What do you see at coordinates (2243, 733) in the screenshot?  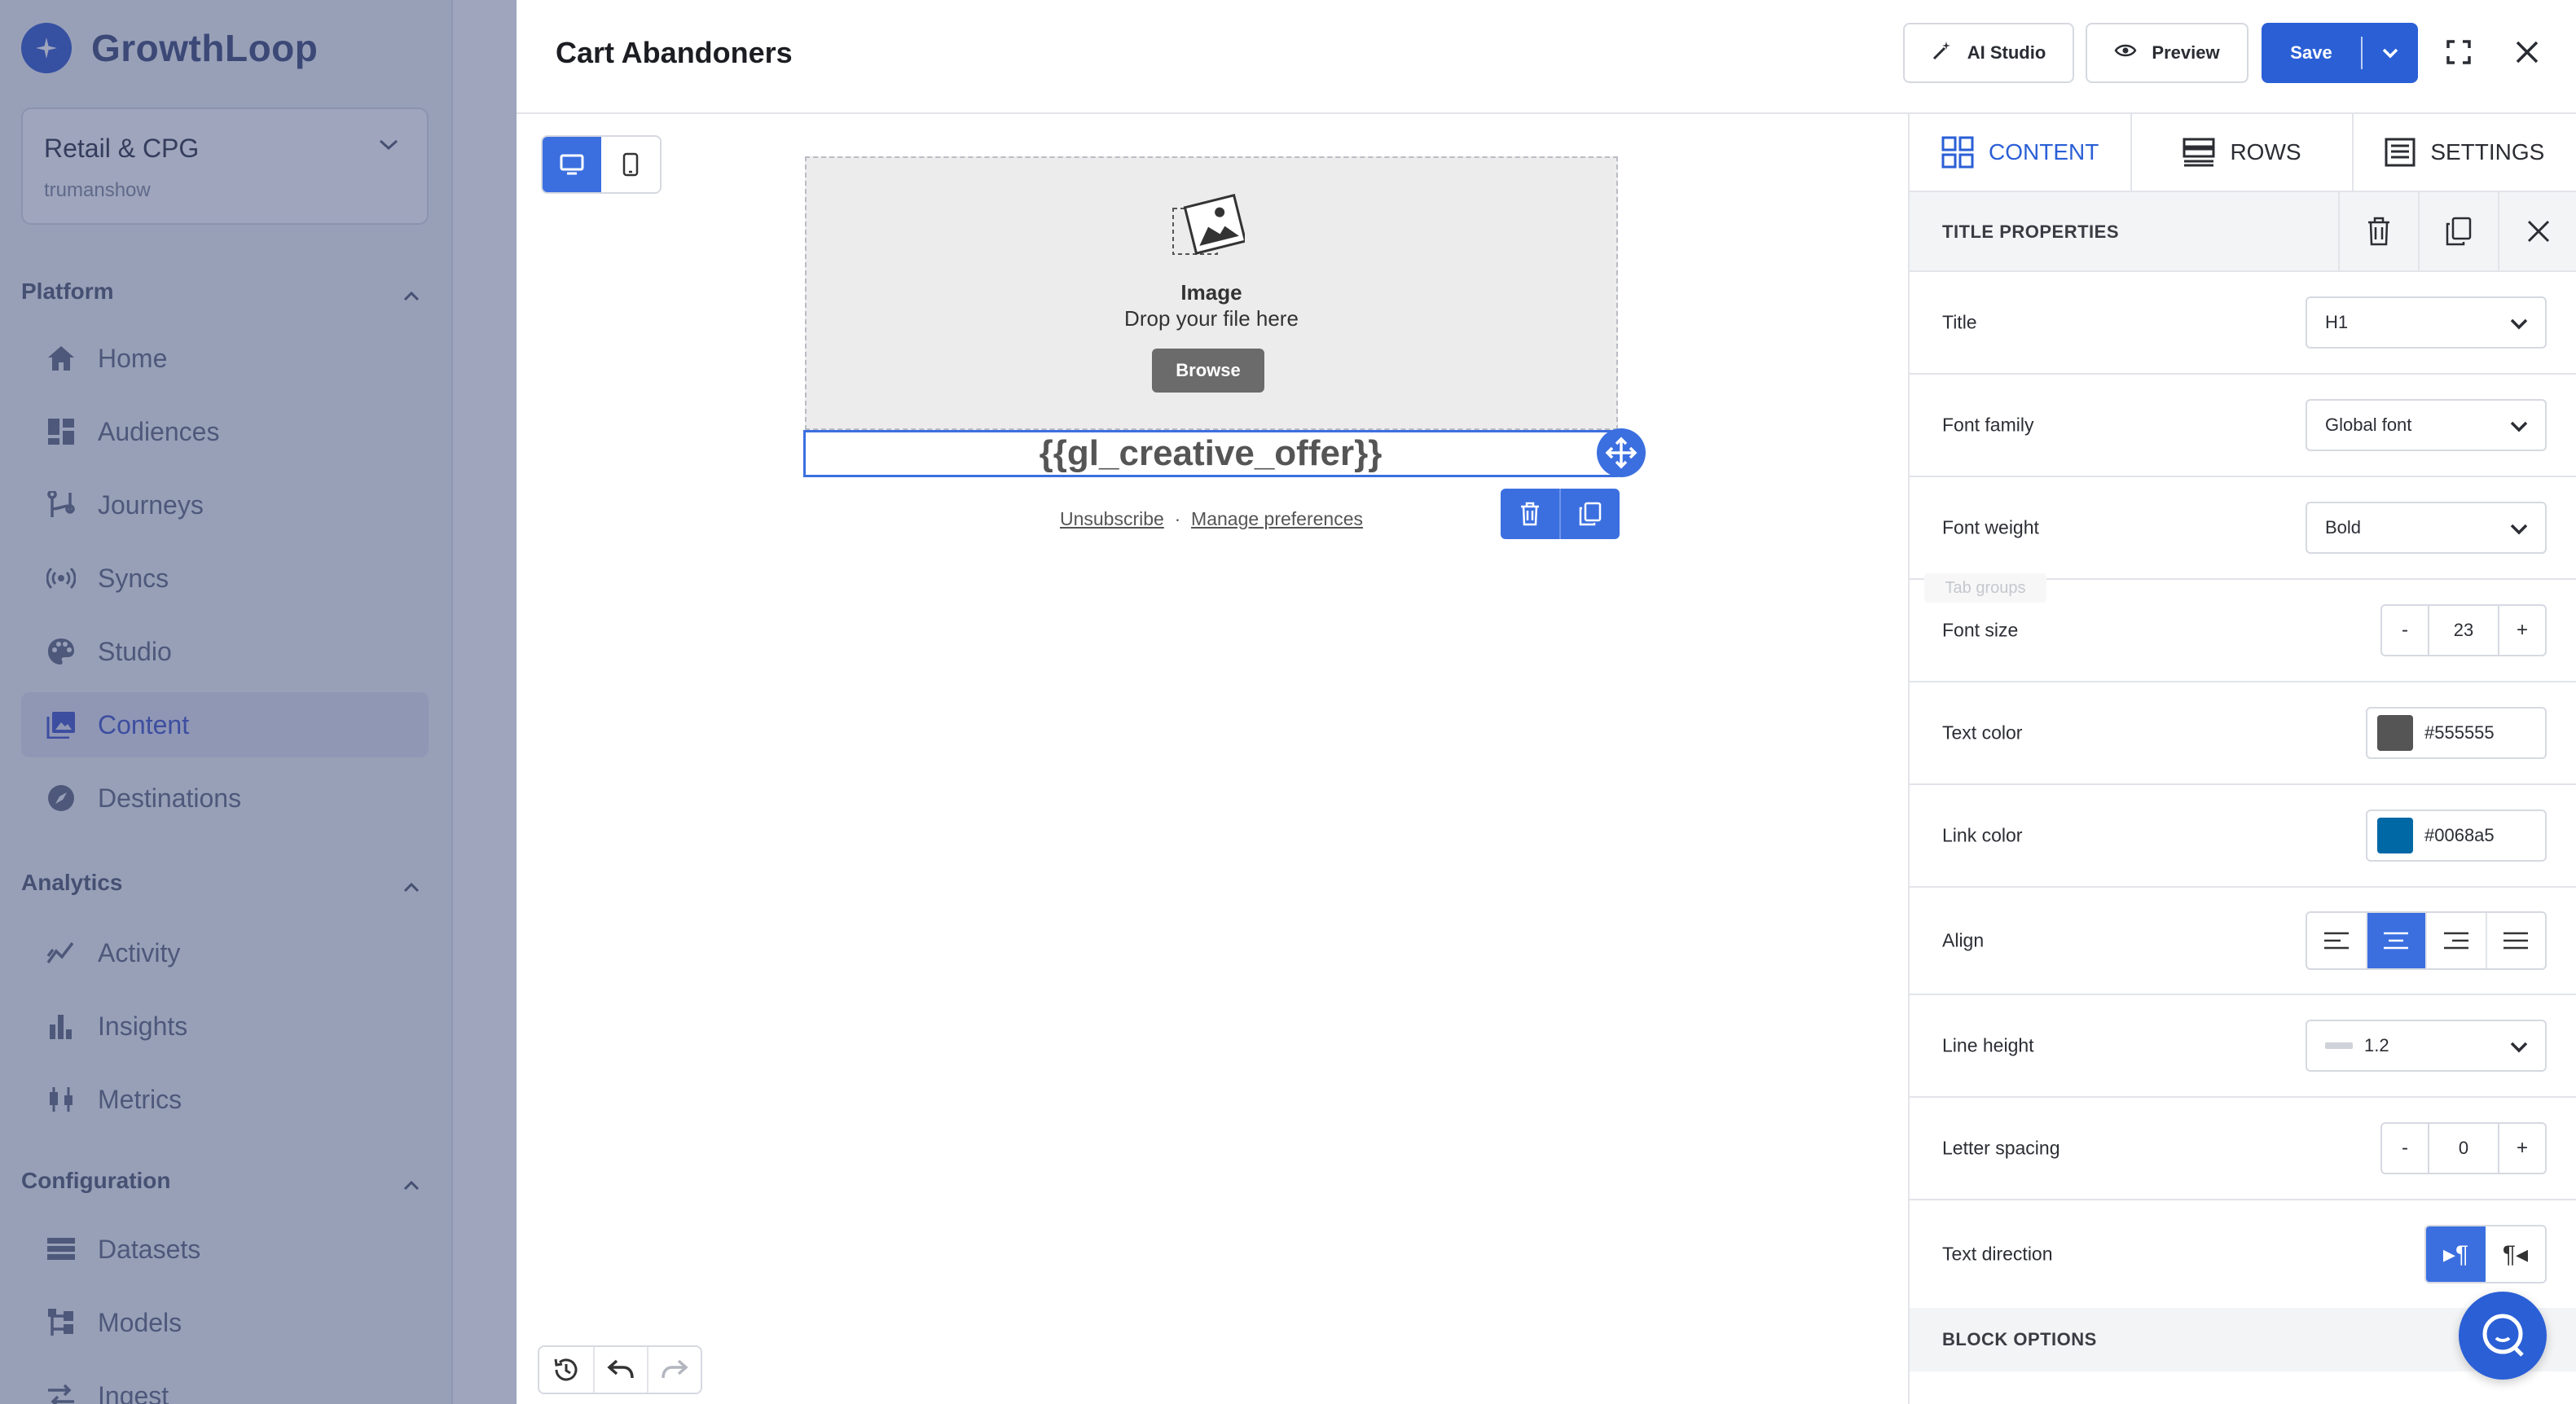 I see `prop-text-color: Text color #555555` at bounding box center [2243, 733].